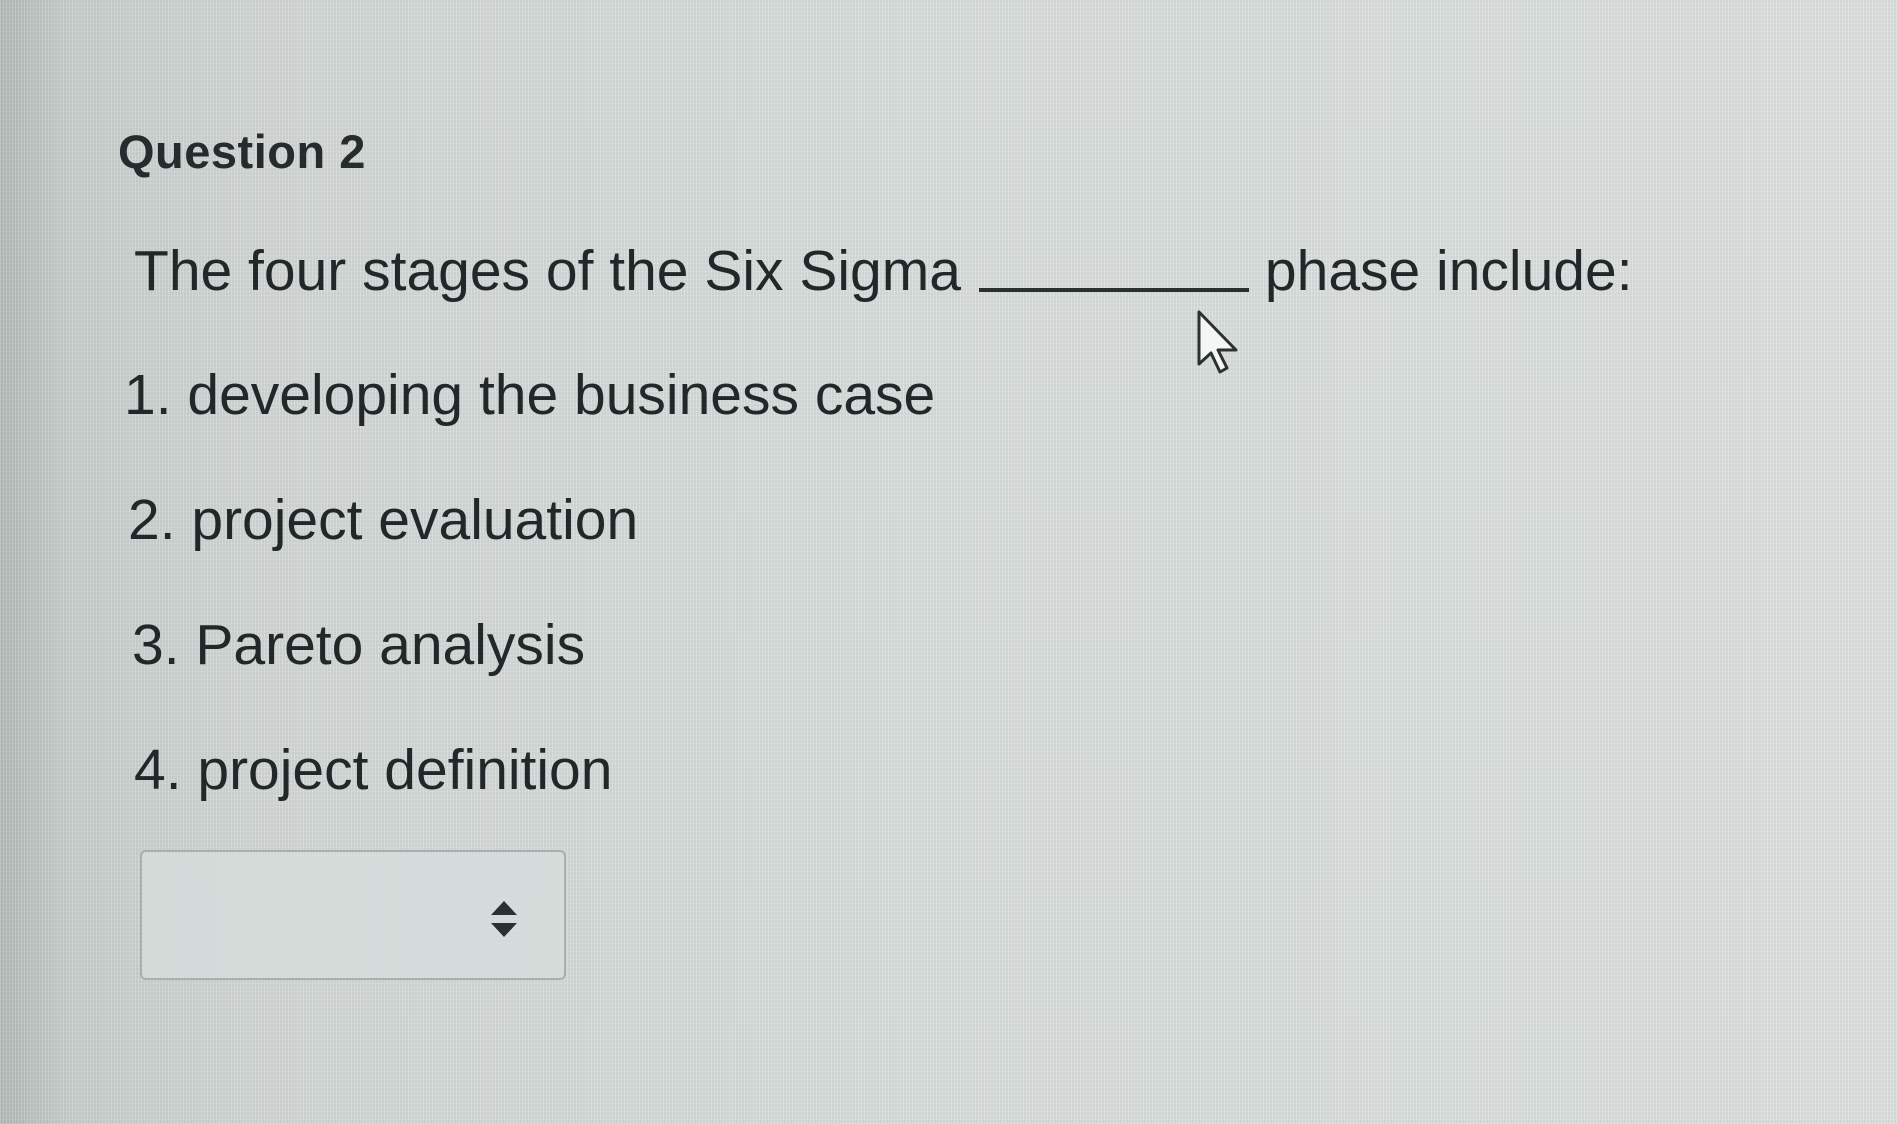 The width and height of the screenshot is (1897, 1124). What do you see at coordinates (1217, 342) in the screenshot?
I see `mouse-pointer-icon` at bounding box center [1217, 342].